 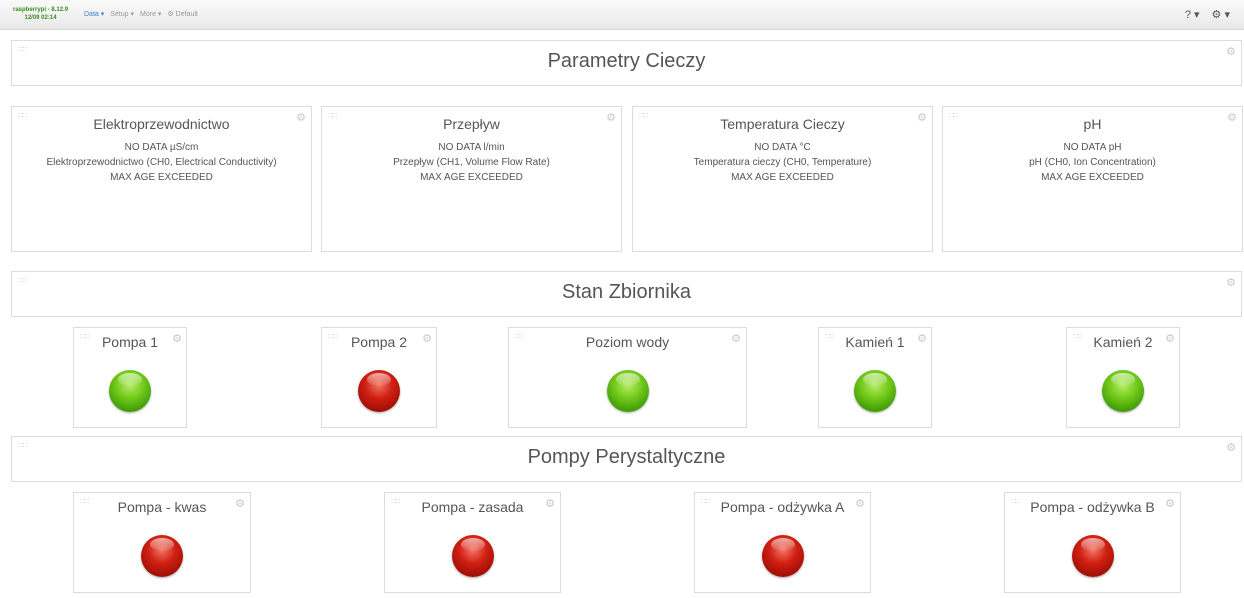 I want to click on section-header-stan-zbiornika: ∷∷ Stan Zbiornika ⚙, so click(x=626, y=294).